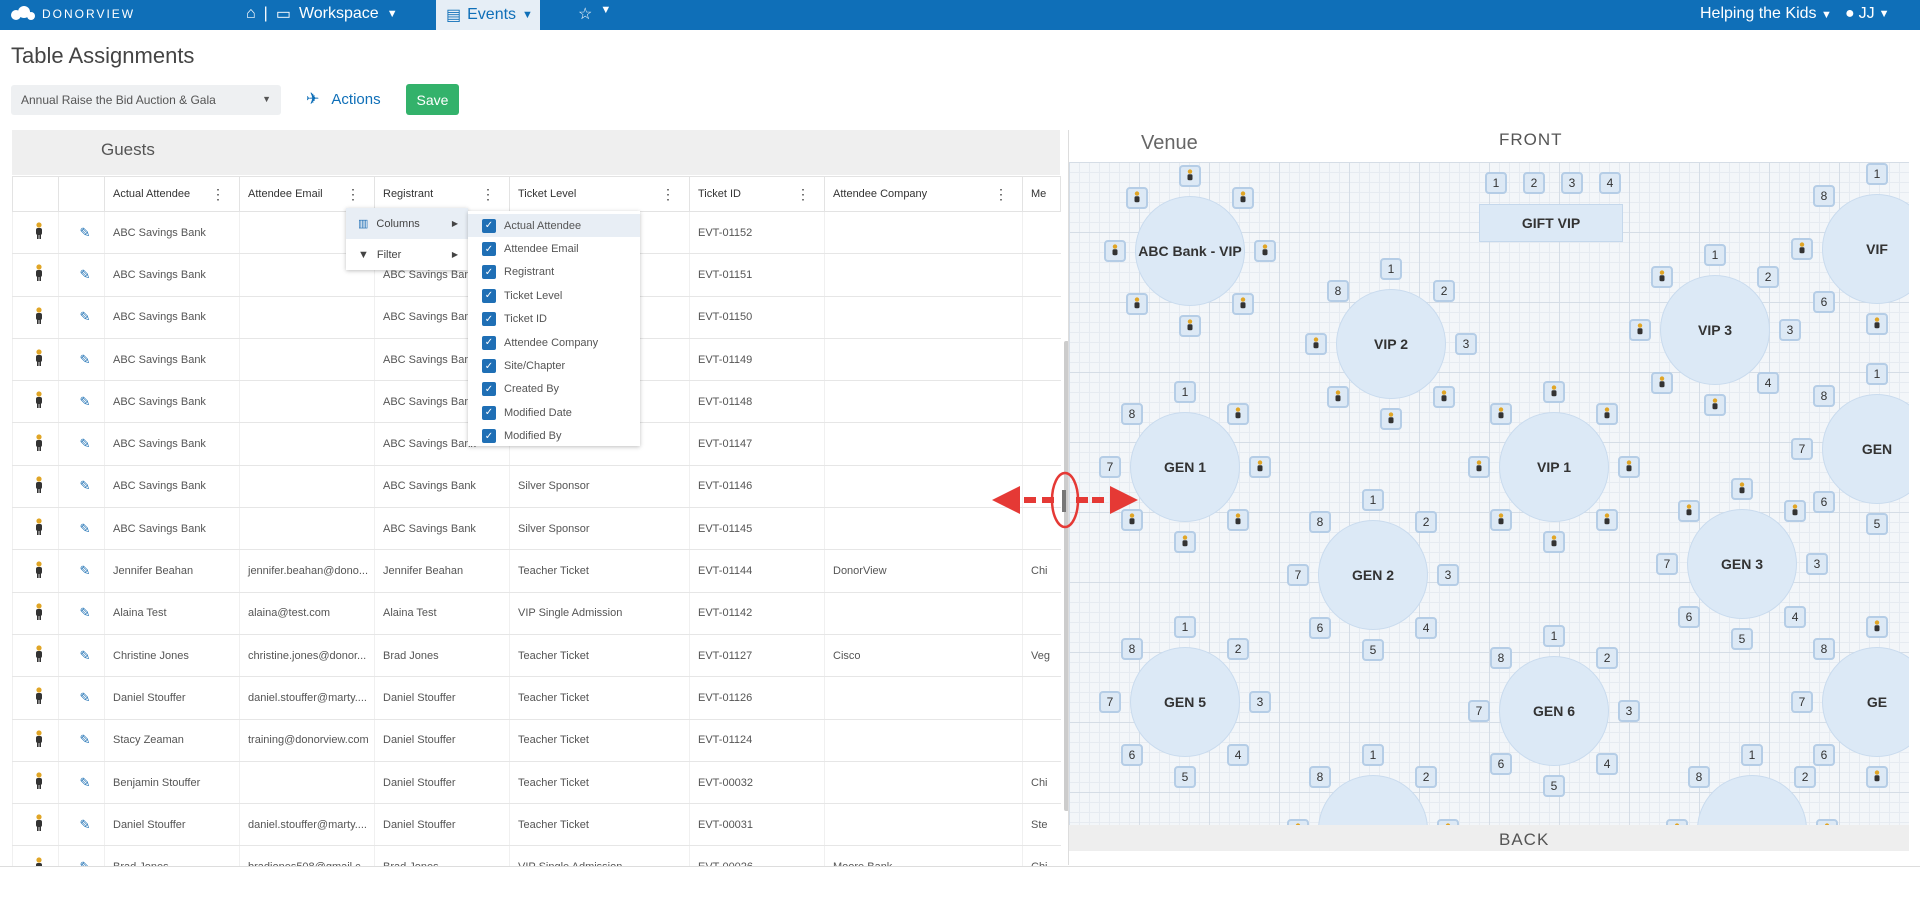 Image resolution: width=1920 pixels, height=911 pixels. What do you see at coordinates (599, 194) in the screenshot?
I see `header-ticket-level: Ticket Level ⋮` at bounding box center [599, 194].